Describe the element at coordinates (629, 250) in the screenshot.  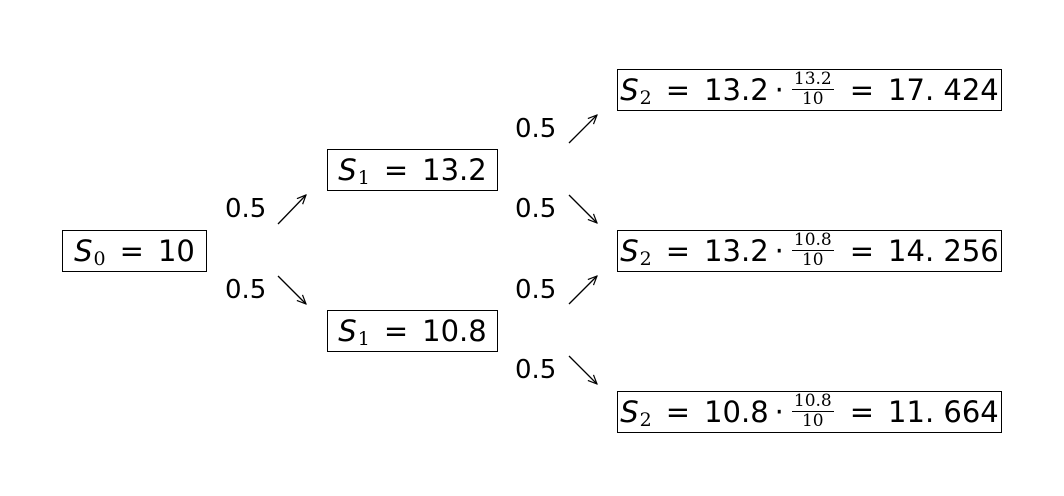
I see `node-s2-ud-var: S` at that location.